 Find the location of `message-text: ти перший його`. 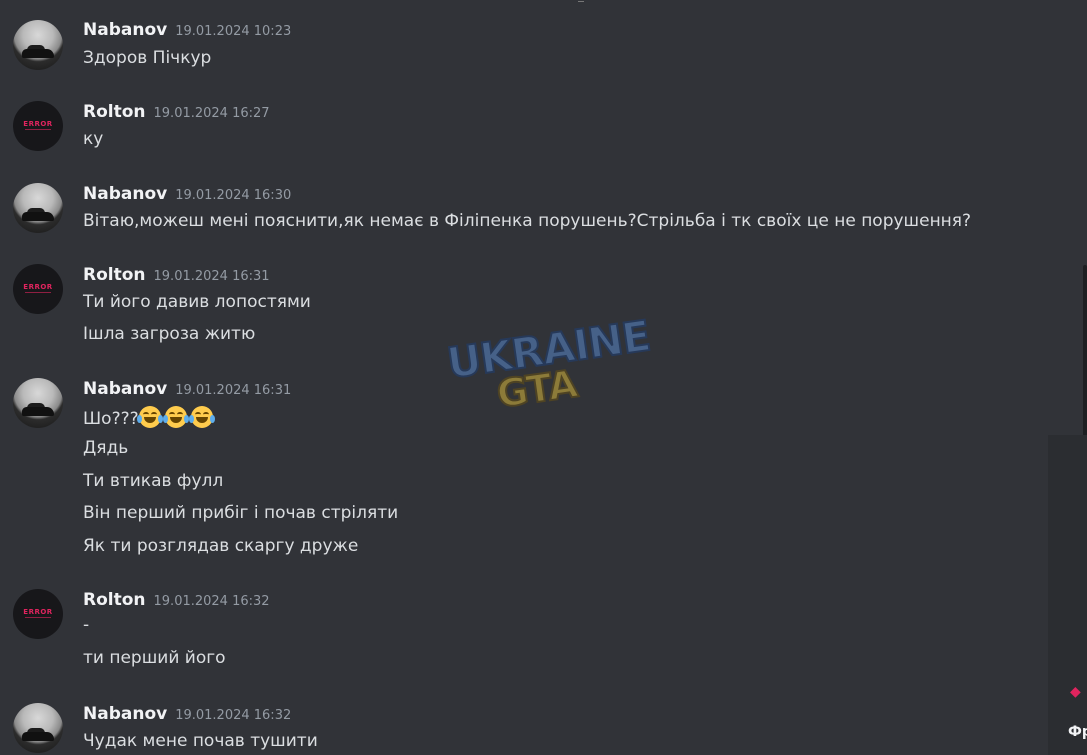

message-text: ти перший його is located at coordinates (154, 658).